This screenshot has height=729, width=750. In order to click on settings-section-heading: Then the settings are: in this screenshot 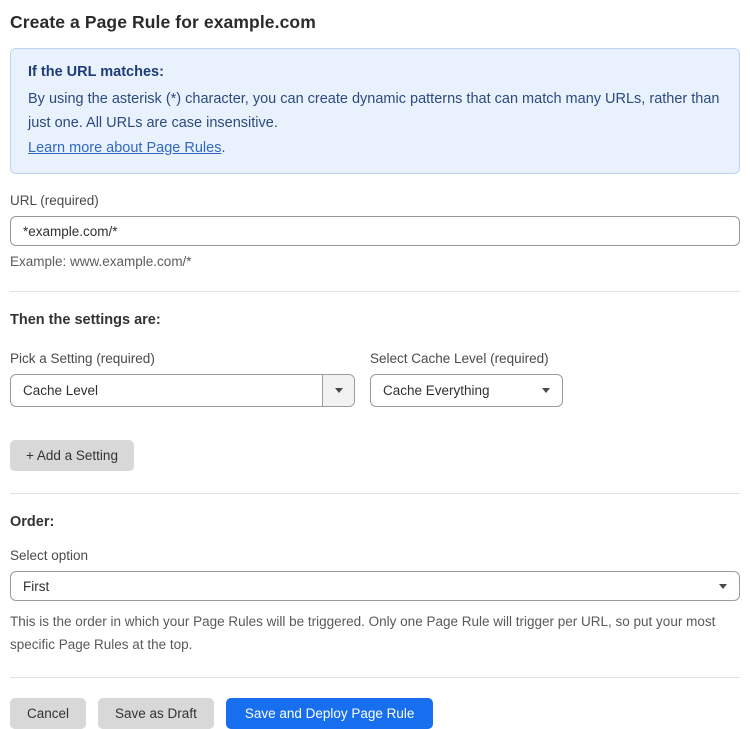, I will do `click(85, 320)`.